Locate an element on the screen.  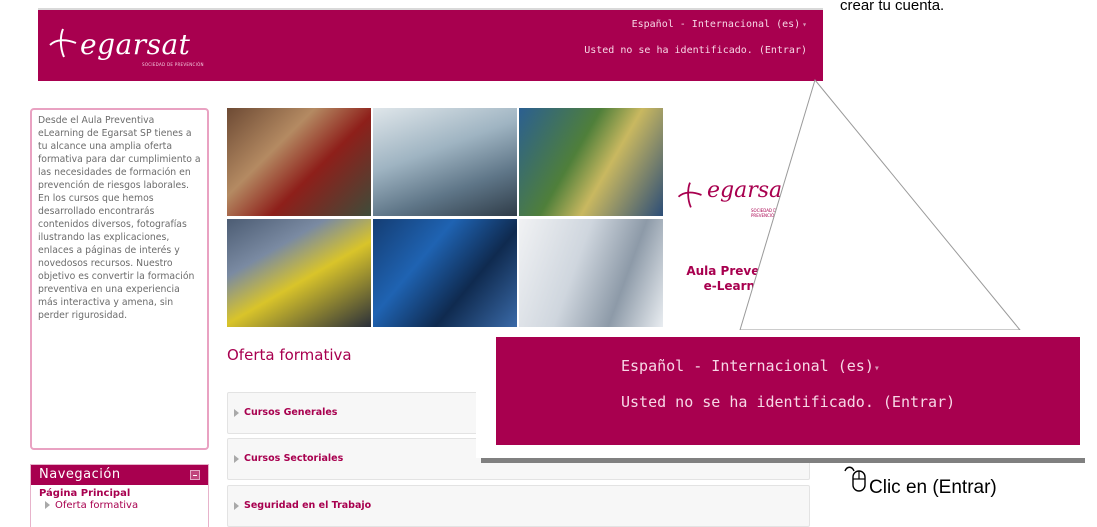
login-info: Usted no se ha identificado. (Entrar) is located at coordinates (695, 50).